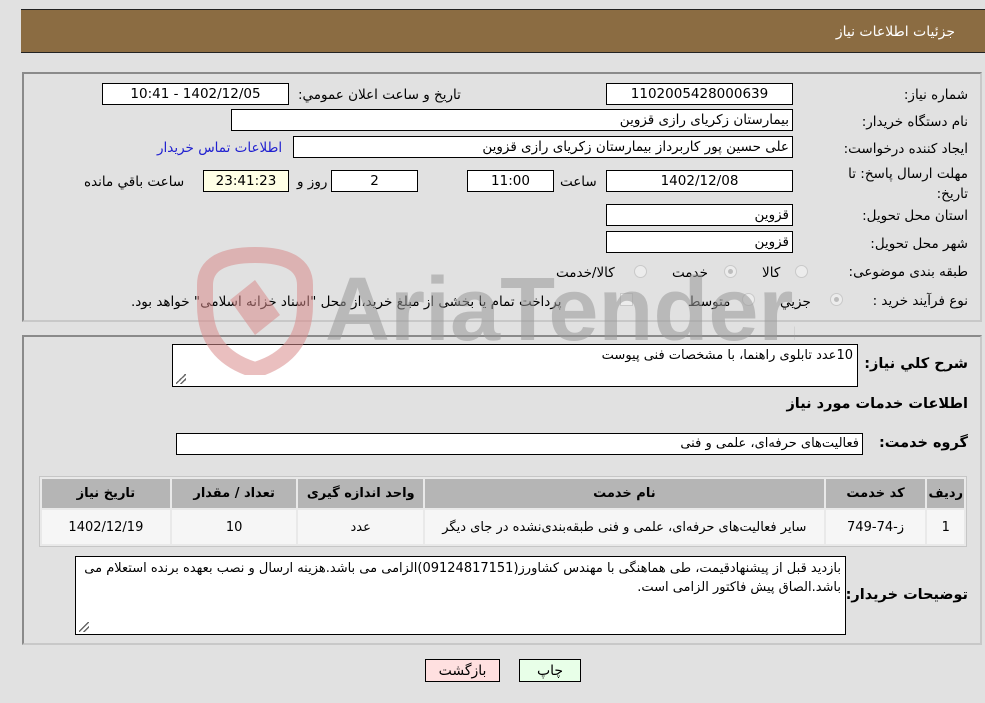 This screenshot has height=703, width=985. Describe the element at coordinates (906, 595) in the screenshot. I see `buyer-notes-label: توضیحات خریدار:` at that location.